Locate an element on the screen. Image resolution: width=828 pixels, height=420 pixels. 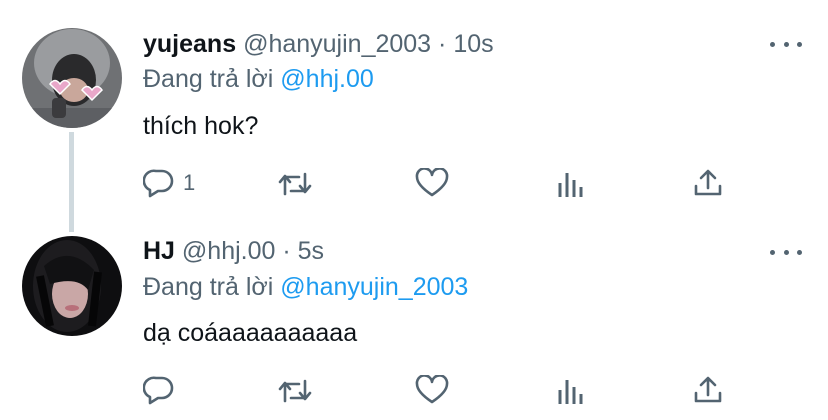
replying-to: Đang trả lời @hhj.00 is located at coordinates (258, 79).